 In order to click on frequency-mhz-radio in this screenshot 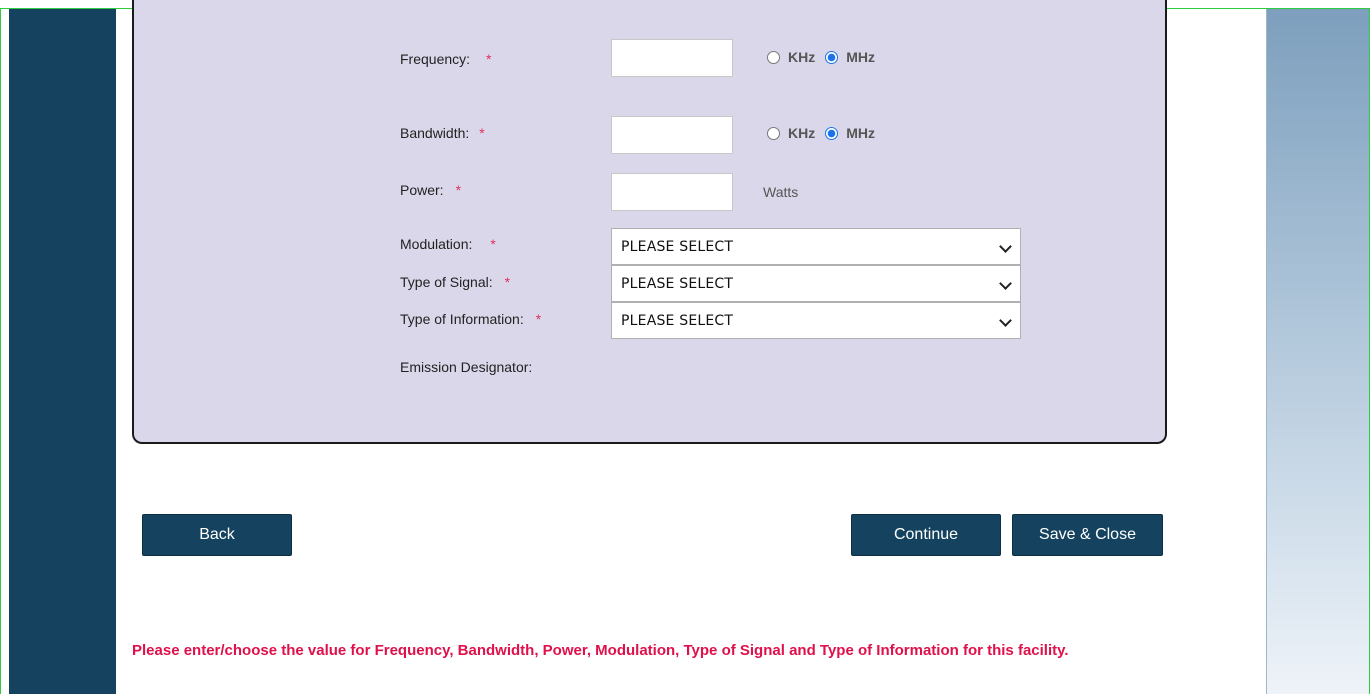, I will do `click(832, 57)`.